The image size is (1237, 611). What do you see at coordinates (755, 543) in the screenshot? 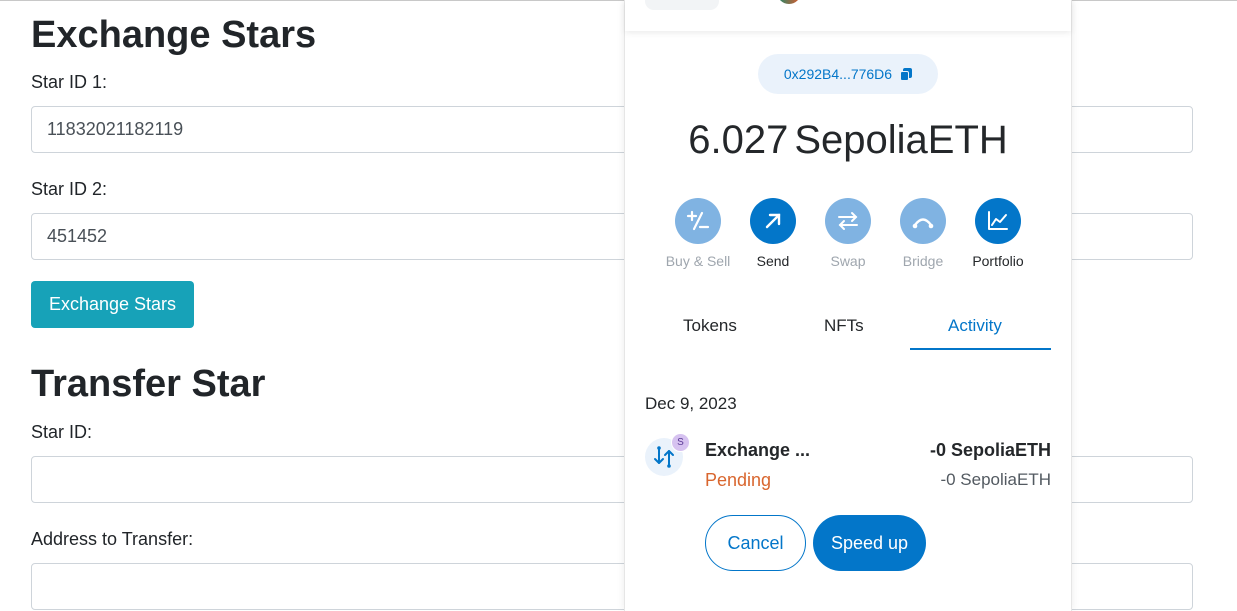
I see `cancel-tx-button: Cancel` at bounding box center [755, 543].